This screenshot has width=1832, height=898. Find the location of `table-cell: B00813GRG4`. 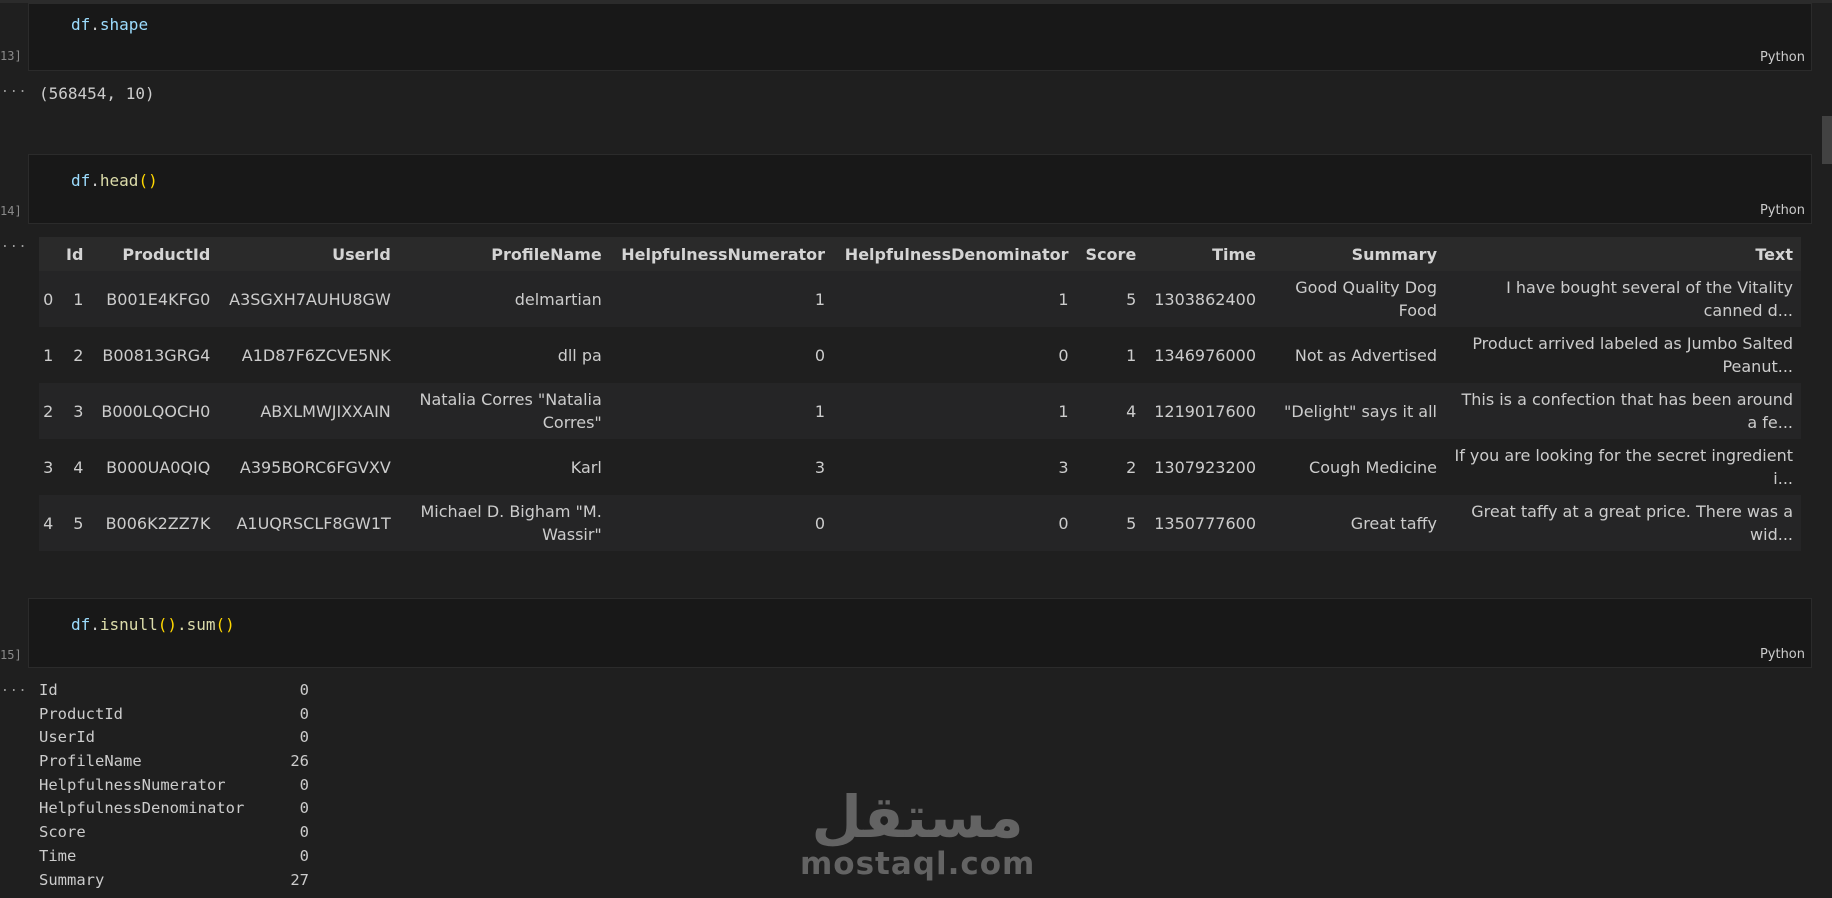

table-cell: B00813GRG4 is located at coordinates (155, 355).